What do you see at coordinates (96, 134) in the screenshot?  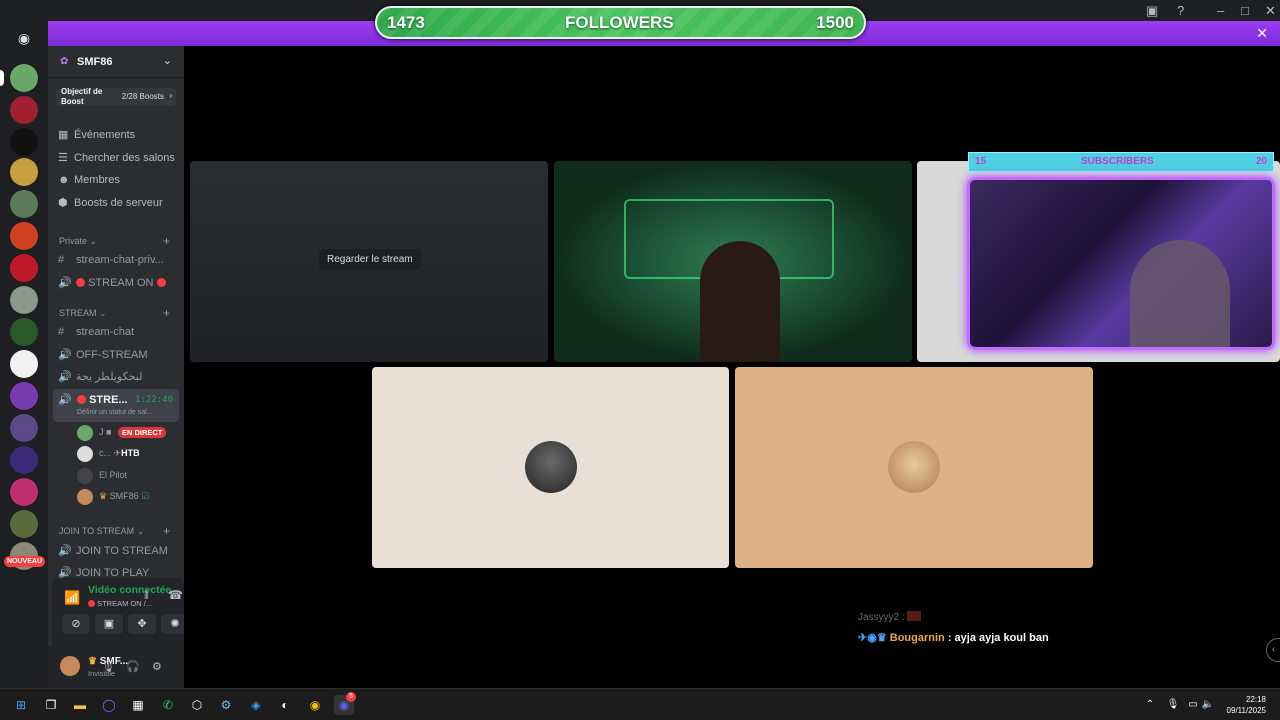 I see `menu-events: ▦ Événements` at bounding box center [96, 134].